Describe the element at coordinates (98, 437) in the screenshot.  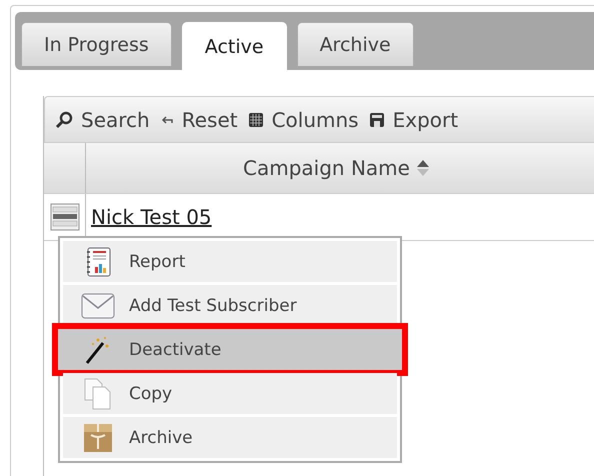
I see `archive-box-icon` at that location.